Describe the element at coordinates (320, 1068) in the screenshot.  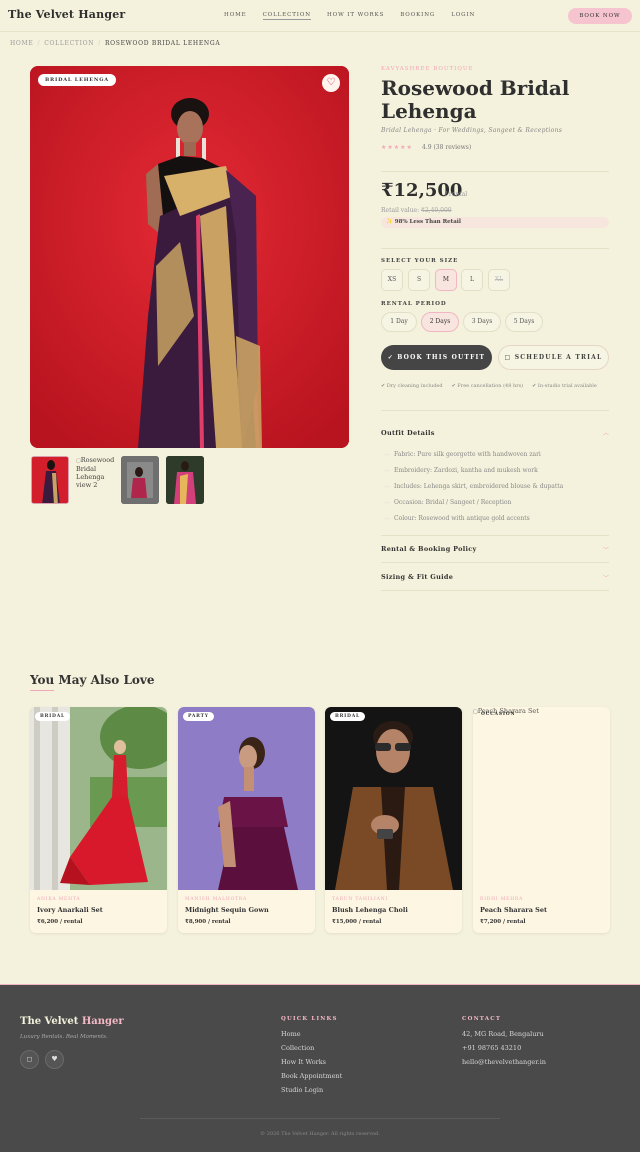
I see `site-footer` at that location.